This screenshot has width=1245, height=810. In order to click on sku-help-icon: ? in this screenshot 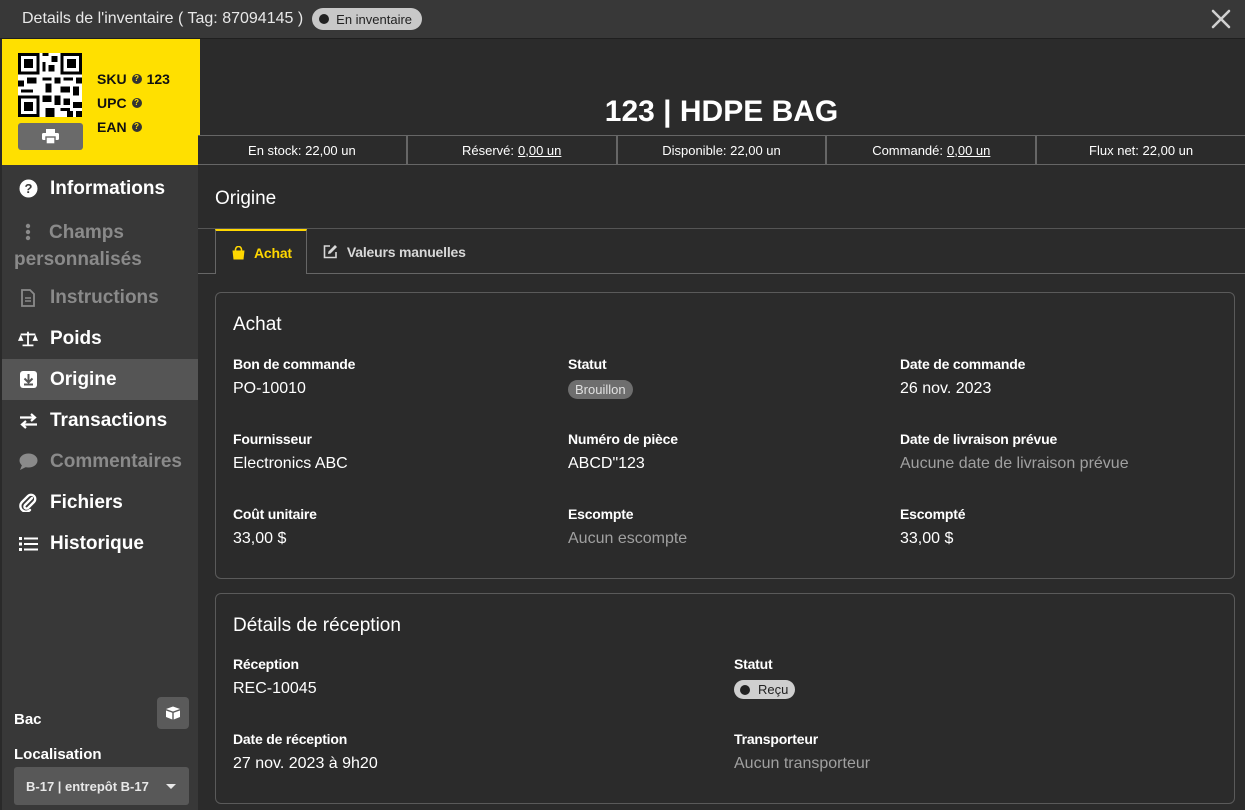, I will do `click(136, 79)`.